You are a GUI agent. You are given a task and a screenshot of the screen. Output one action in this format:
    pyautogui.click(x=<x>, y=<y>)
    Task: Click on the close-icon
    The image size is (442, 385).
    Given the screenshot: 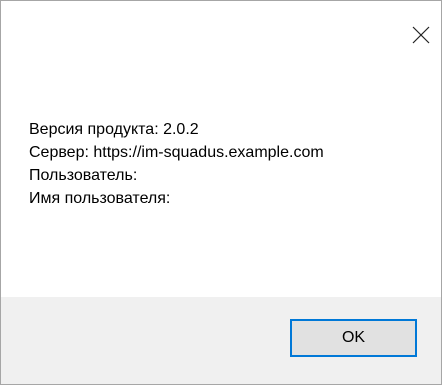 What is the action you would take?
    pyautogui.click(x=421, y=35)
    